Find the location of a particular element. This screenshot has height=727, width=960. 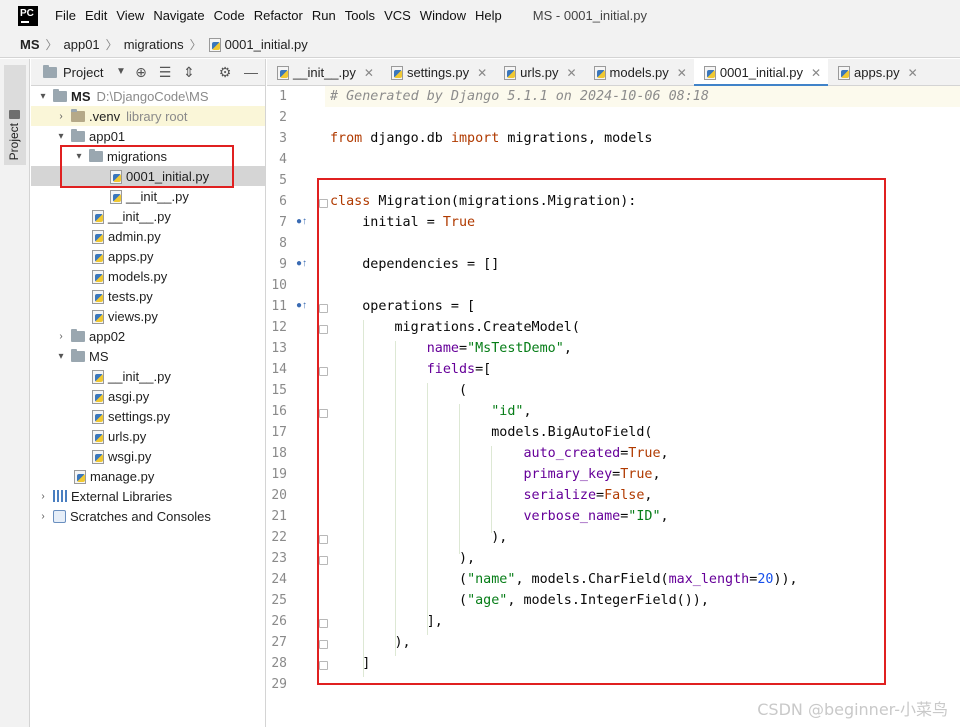

menu-code: Code is located at coordinates (229, 15).